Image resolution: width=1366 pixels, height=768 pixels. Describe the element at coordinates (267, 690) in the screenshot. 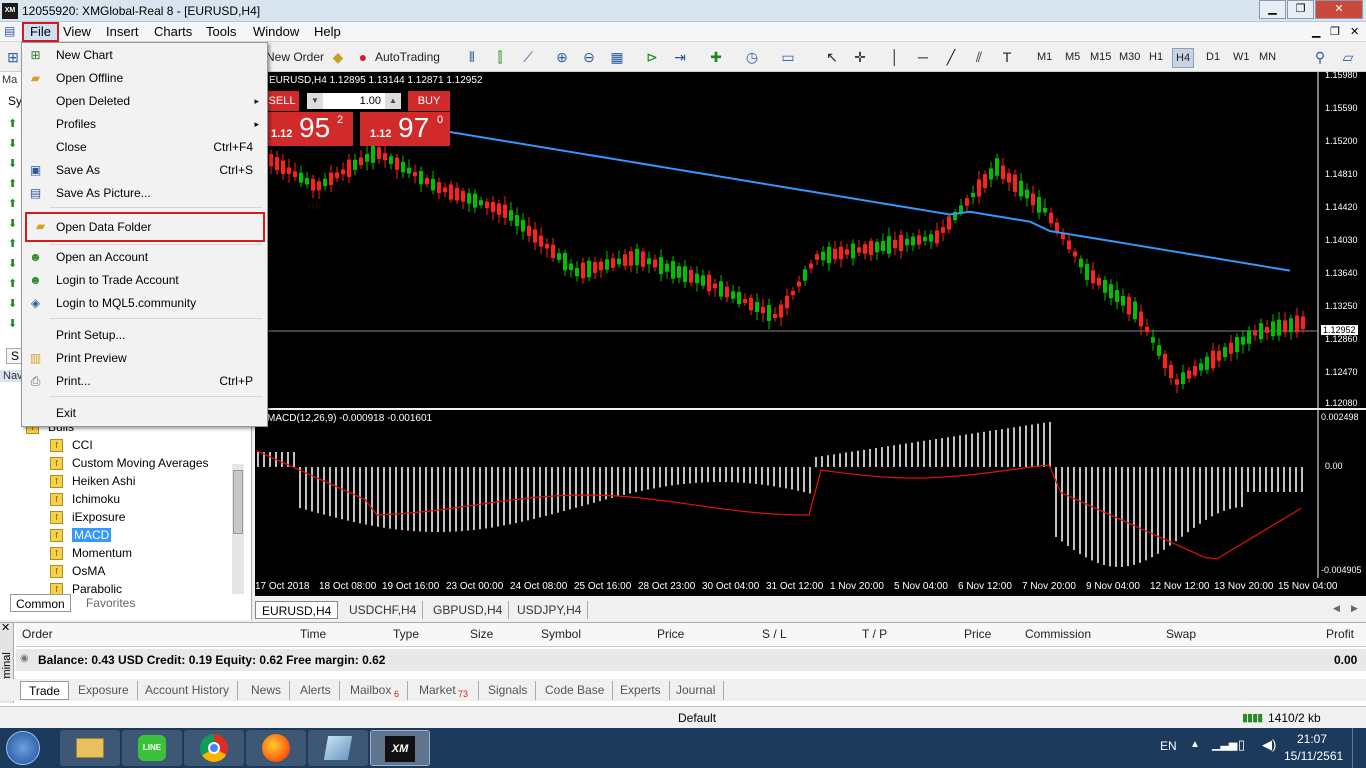

I see `tab-news: News` at that location.